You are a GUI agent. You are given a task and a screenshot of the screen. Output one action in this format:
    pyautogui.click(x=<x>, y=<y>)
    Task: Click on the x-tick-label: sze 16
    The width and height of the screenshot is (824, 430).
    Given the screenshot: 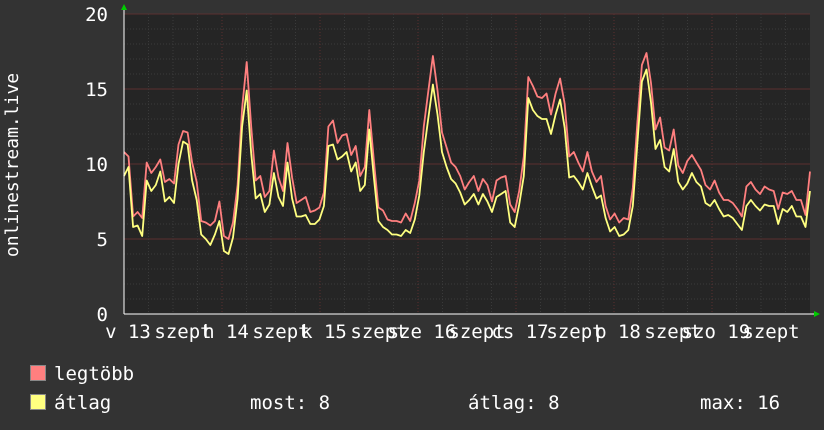 What is the action you would take?
    pyautogui.click(x=422, y=332)
    